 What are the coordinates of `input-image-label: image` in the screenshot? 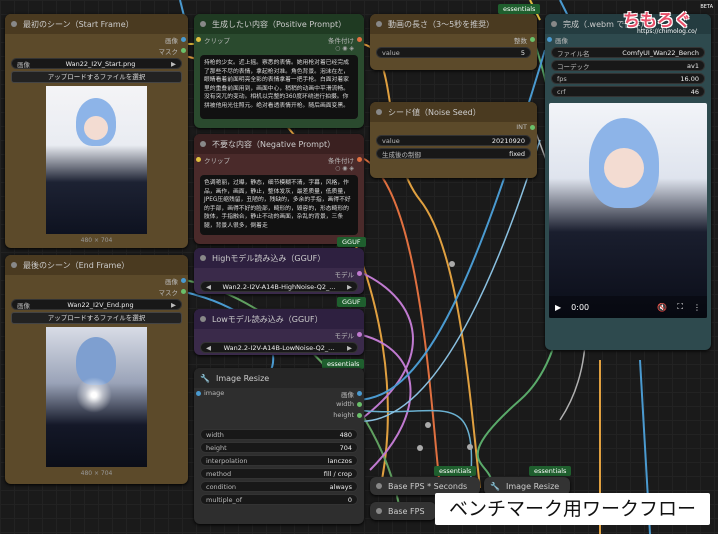 It's located at (214, 393).